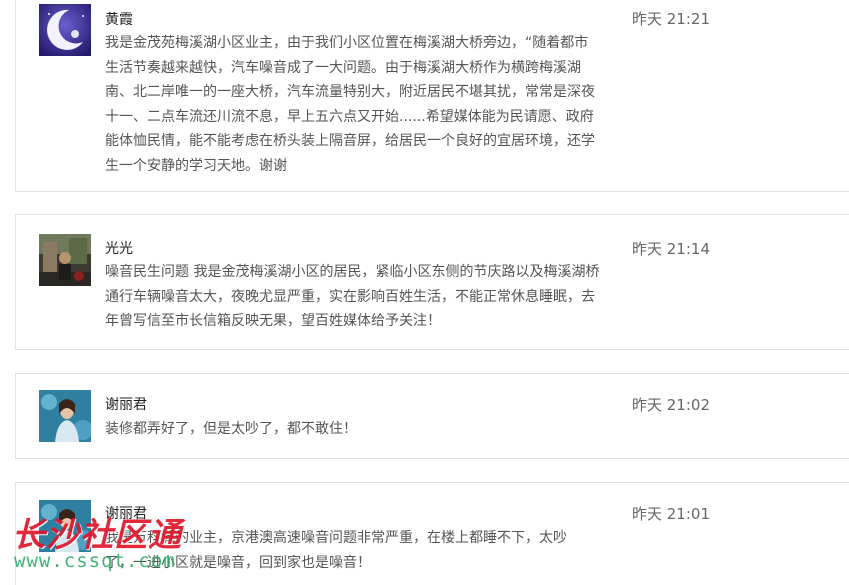 The width and height of the screenshot is (849, 585). I want to click on text-line: 噪音民生问题 我是金茂梅溪湖小区的居民，紧临小区东侧的节庆路以及梅溪湖桥, so click(352, 272).